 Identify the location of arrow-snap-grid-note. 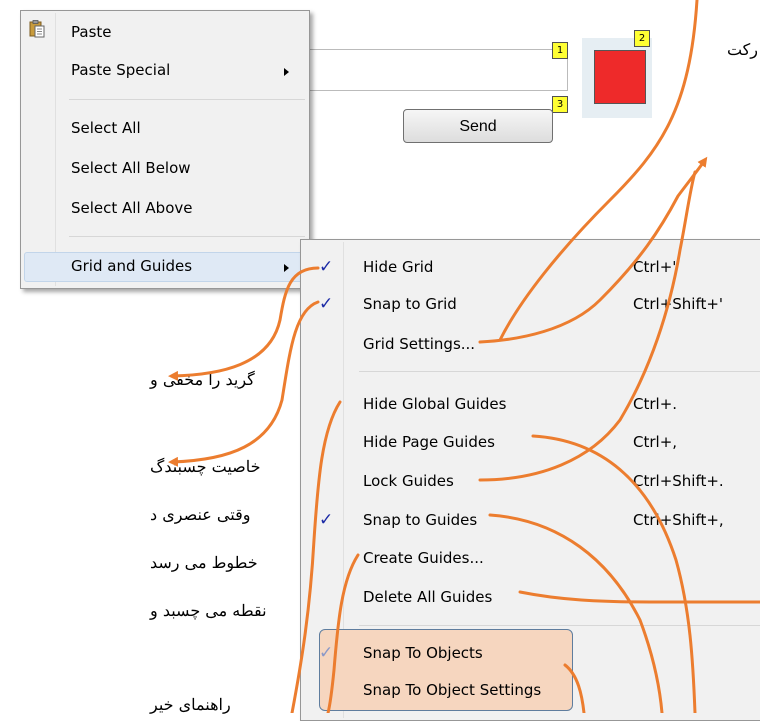
(244, 383).